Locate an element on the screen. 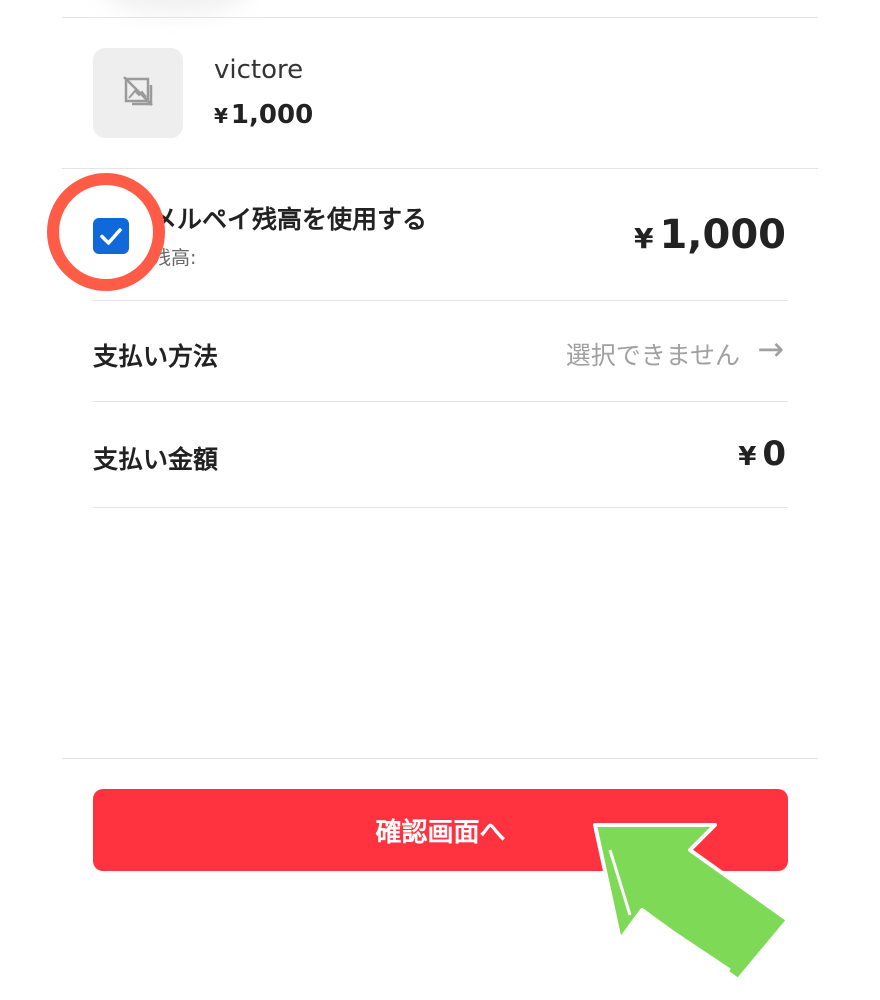  confirm-button: 確認画面へ is located at coordinates (440, 830).